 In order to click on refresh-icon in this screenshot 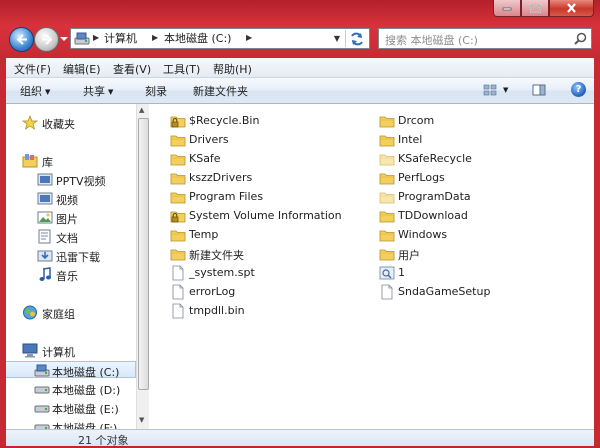, I will do `click(357, 38)`.